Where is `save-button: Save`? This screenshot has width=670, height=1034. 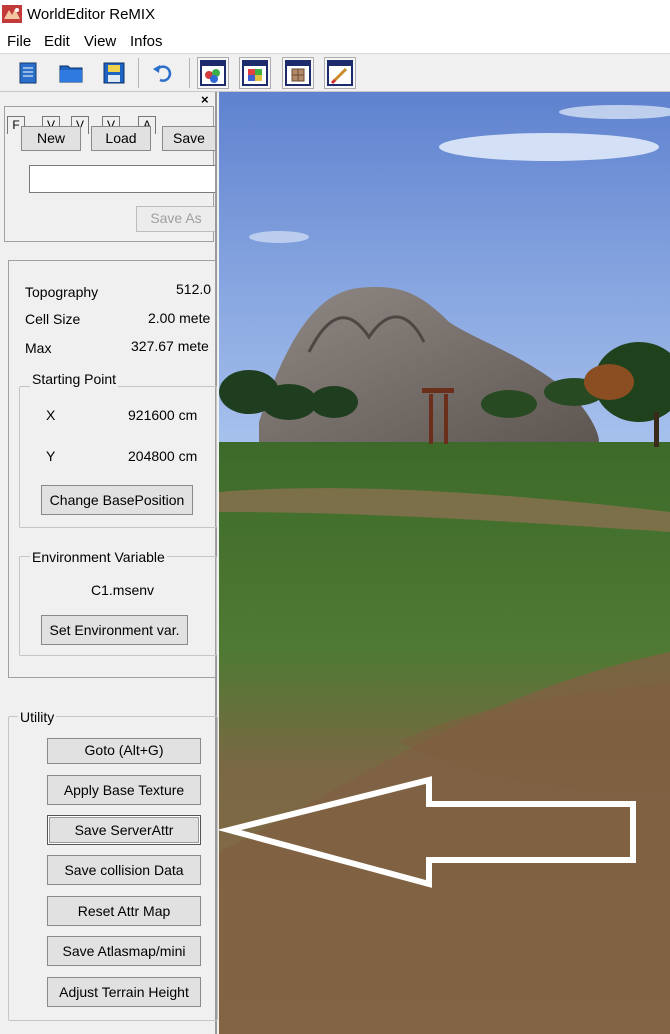
save-button: Save is located at coordinates (188, 138).